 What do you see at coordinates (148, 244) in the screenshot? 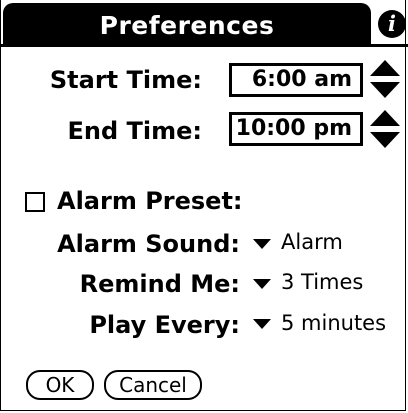
I see `alarm-sound-label: Alarm Sound:` at bounding box center [148, 244].